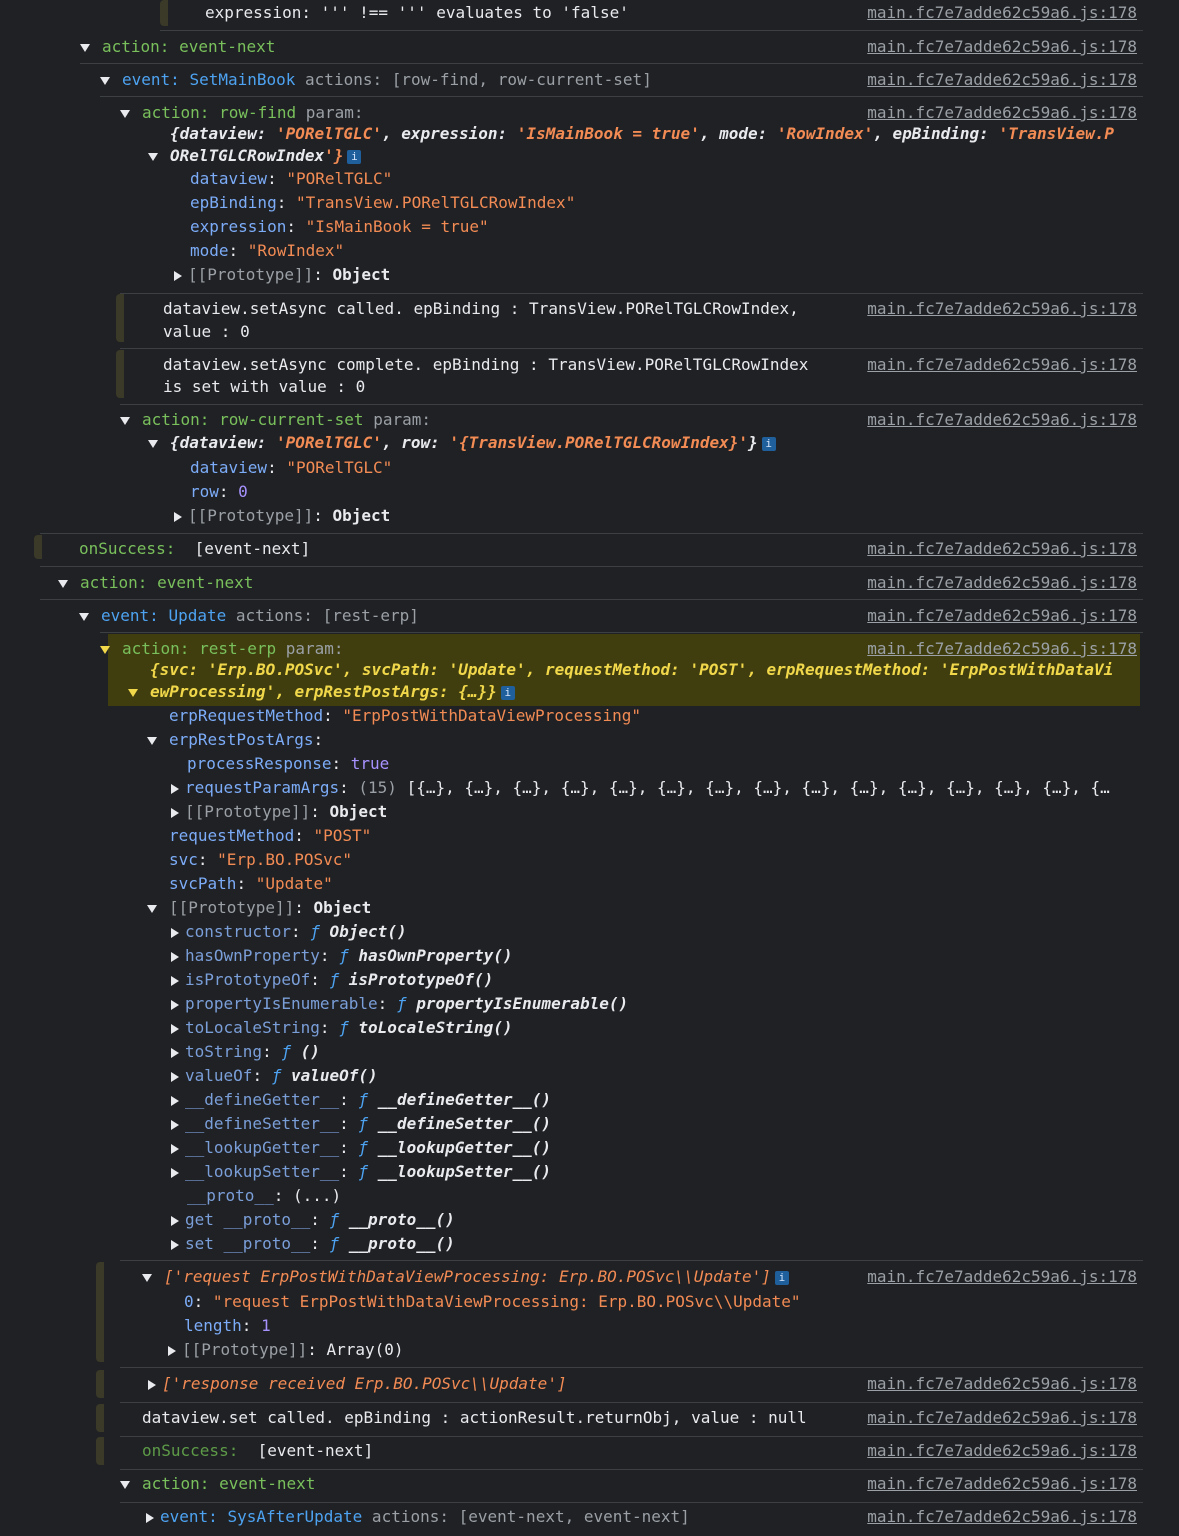 The width and height of the screenshot is (1179, 1536). Describe the element at coordinates (262, 1099) in the screenshot. I see `text-span: __defineGetter__` at that location.